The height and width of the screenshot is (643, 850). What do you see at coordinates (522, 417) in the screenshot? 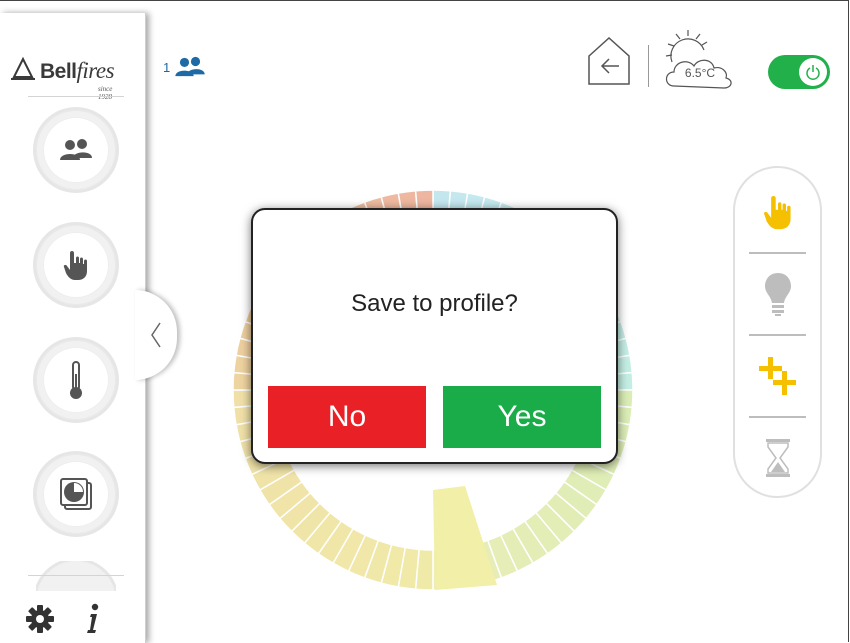
I see `yes-button: Yes` at bounding box center [522, 417].